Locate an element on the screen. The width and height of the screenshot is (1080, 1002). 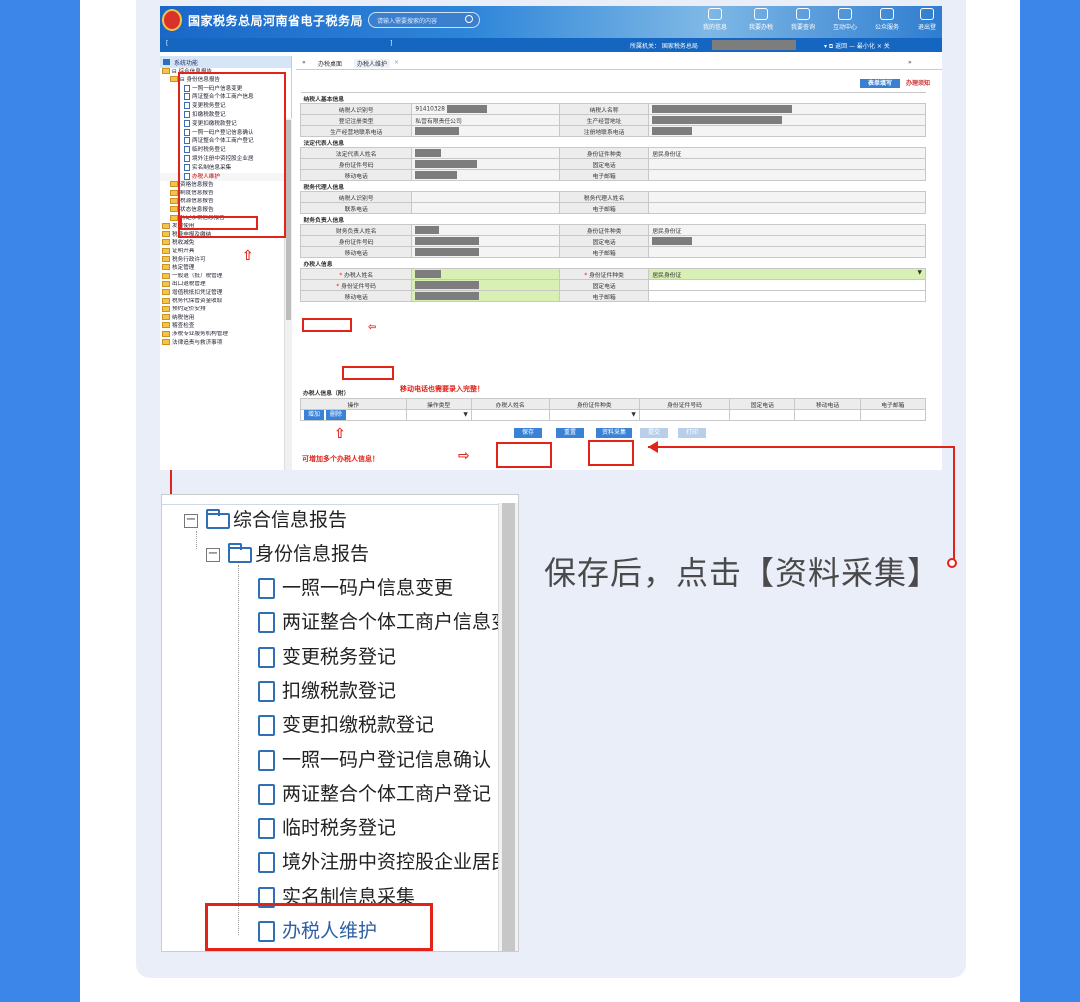
handler-id-type-select: 居民身份证 ▼ is located at coordinates (787, 274).